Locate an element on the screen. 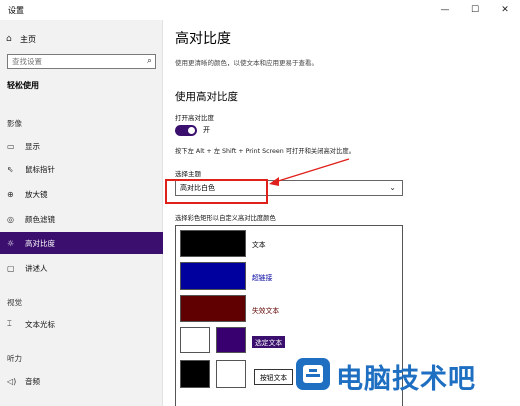 The width and height of the screenshot is (520, 406). sidebar-item-label: 显示 is located at coordinates (32, 146).